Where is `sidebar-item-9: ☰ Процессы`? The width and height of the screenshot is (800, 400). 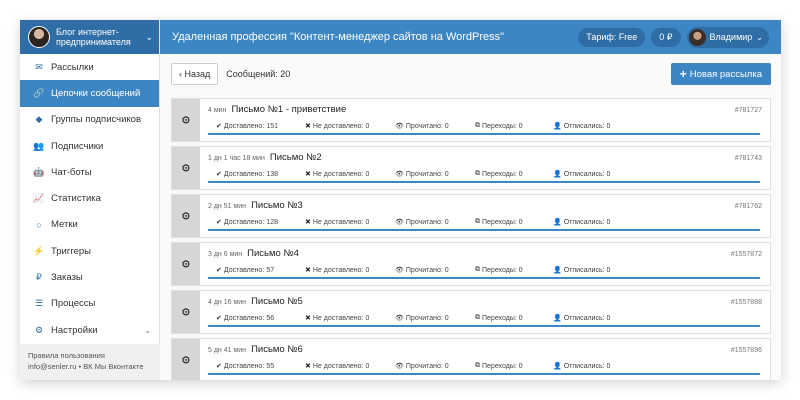
sidebar-item-9: ☰ Процессы is located at coordinates (89, 304).